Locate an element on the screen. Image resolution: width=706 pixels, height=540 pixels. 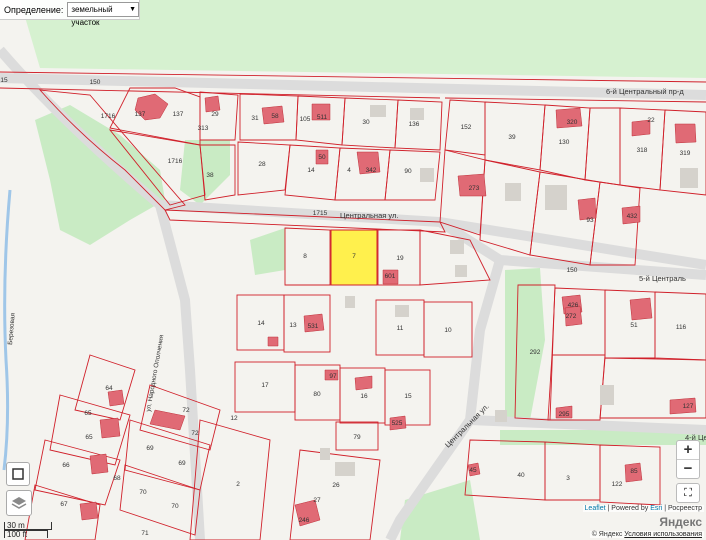
parcel-number: 152 is located at coordinates (466, 127).